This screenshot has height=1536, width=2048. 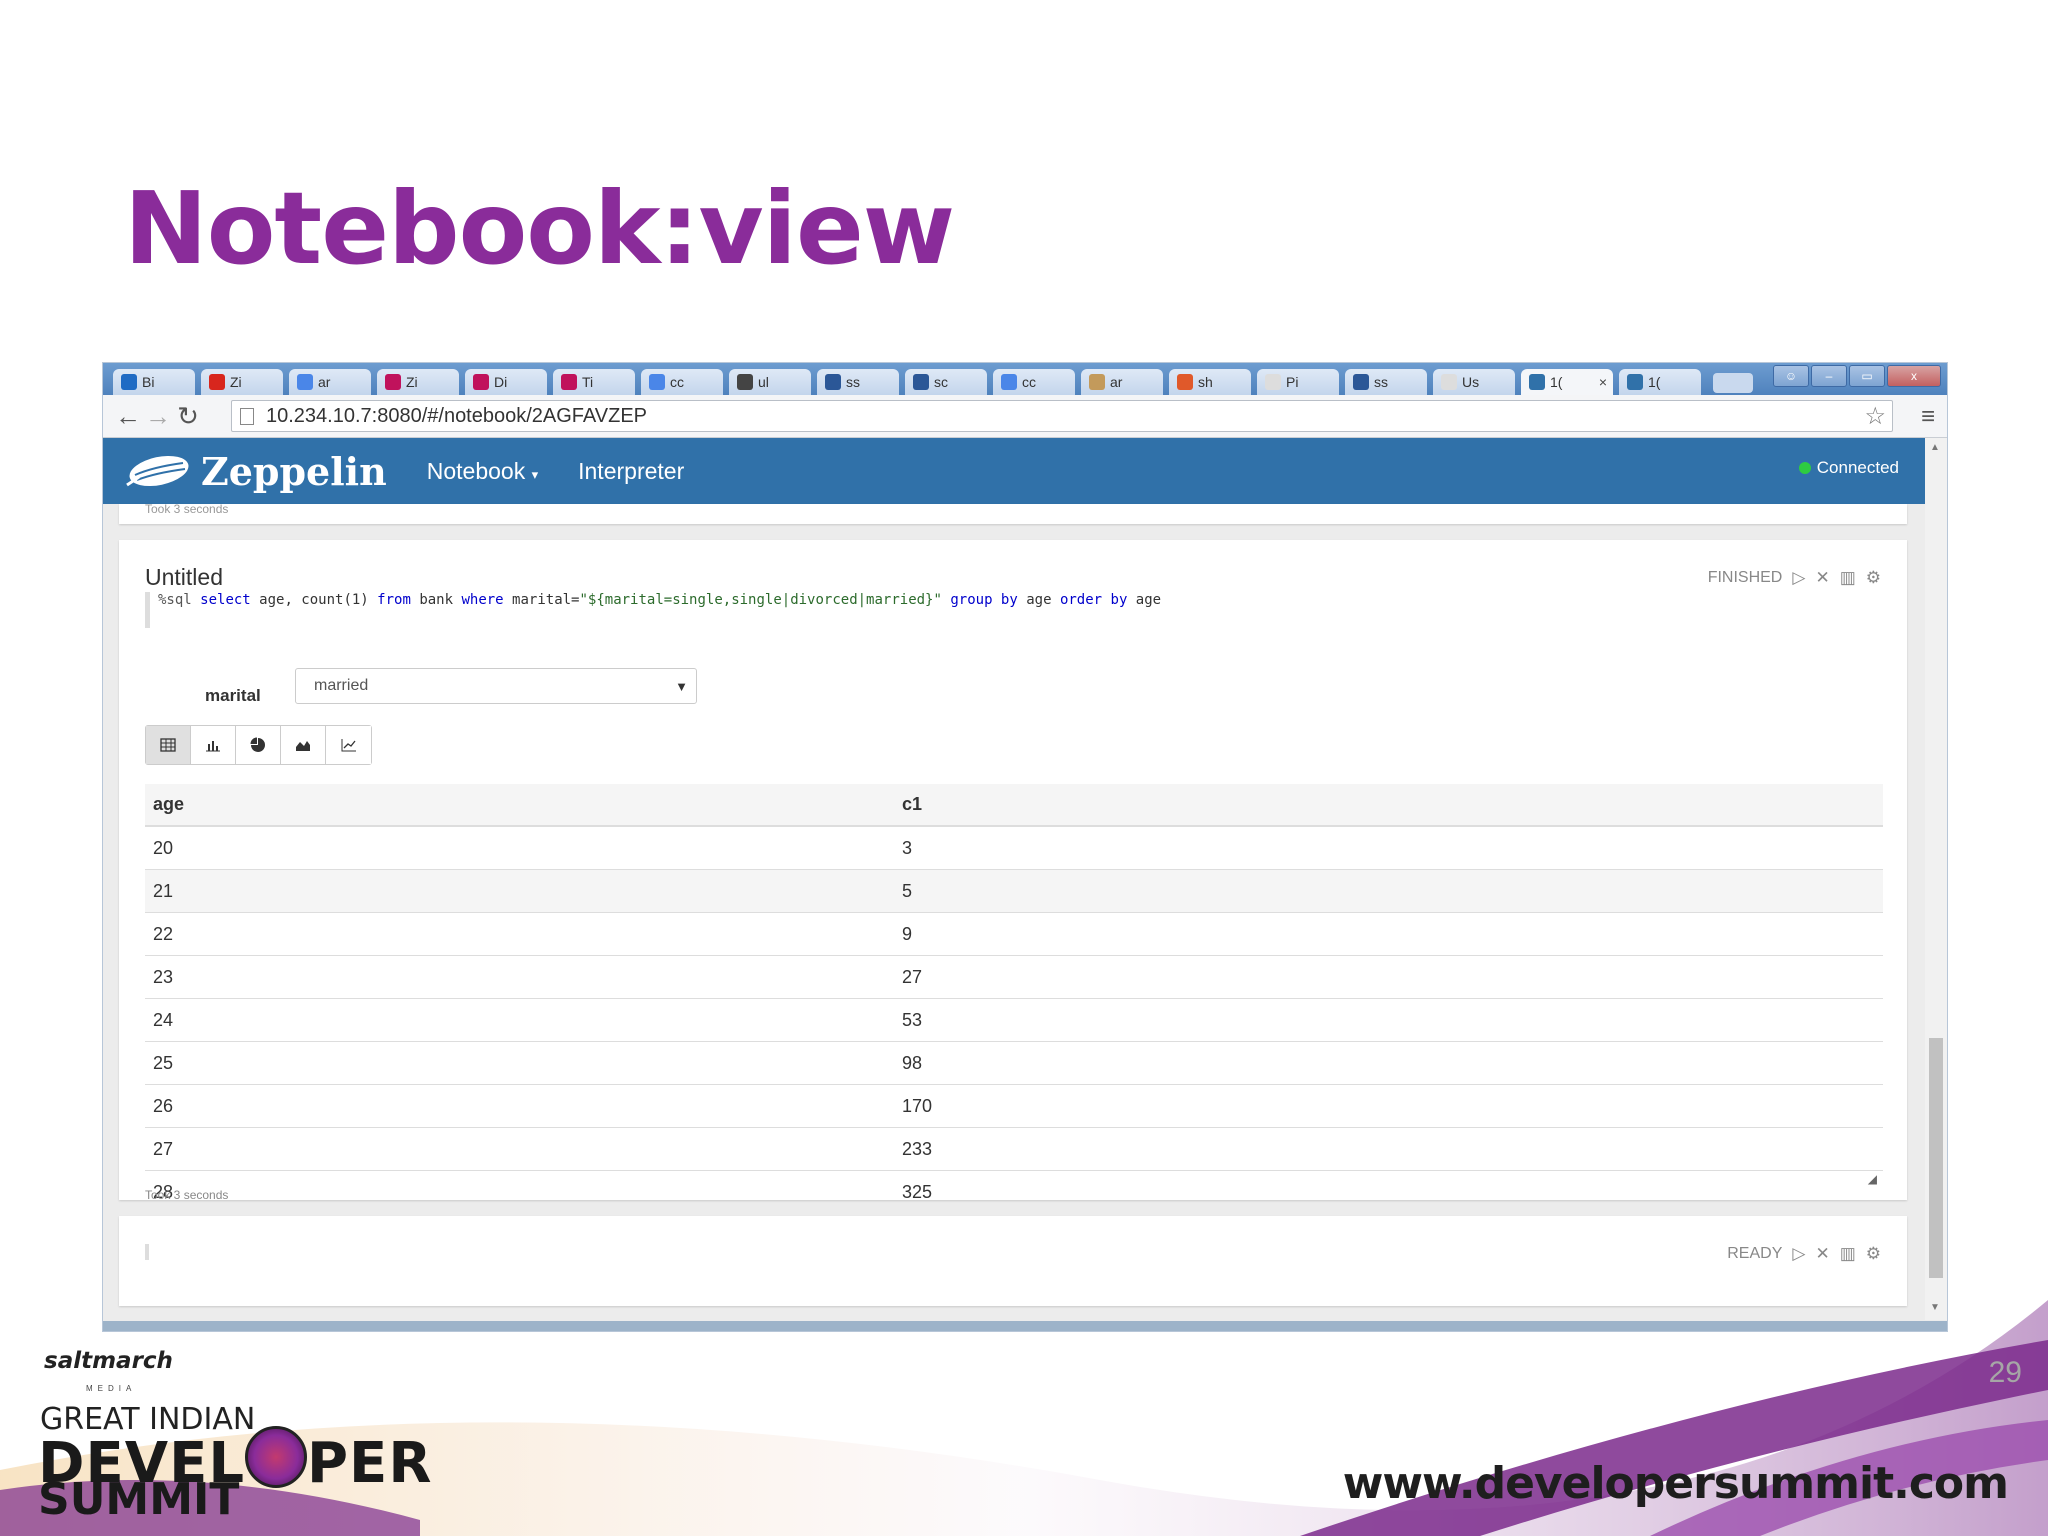 What do you see at coordinates (1013, 513) in the screenshot?
I see `previous-paragraph: Took 3 seconds` at bounding box center [1013, 513].